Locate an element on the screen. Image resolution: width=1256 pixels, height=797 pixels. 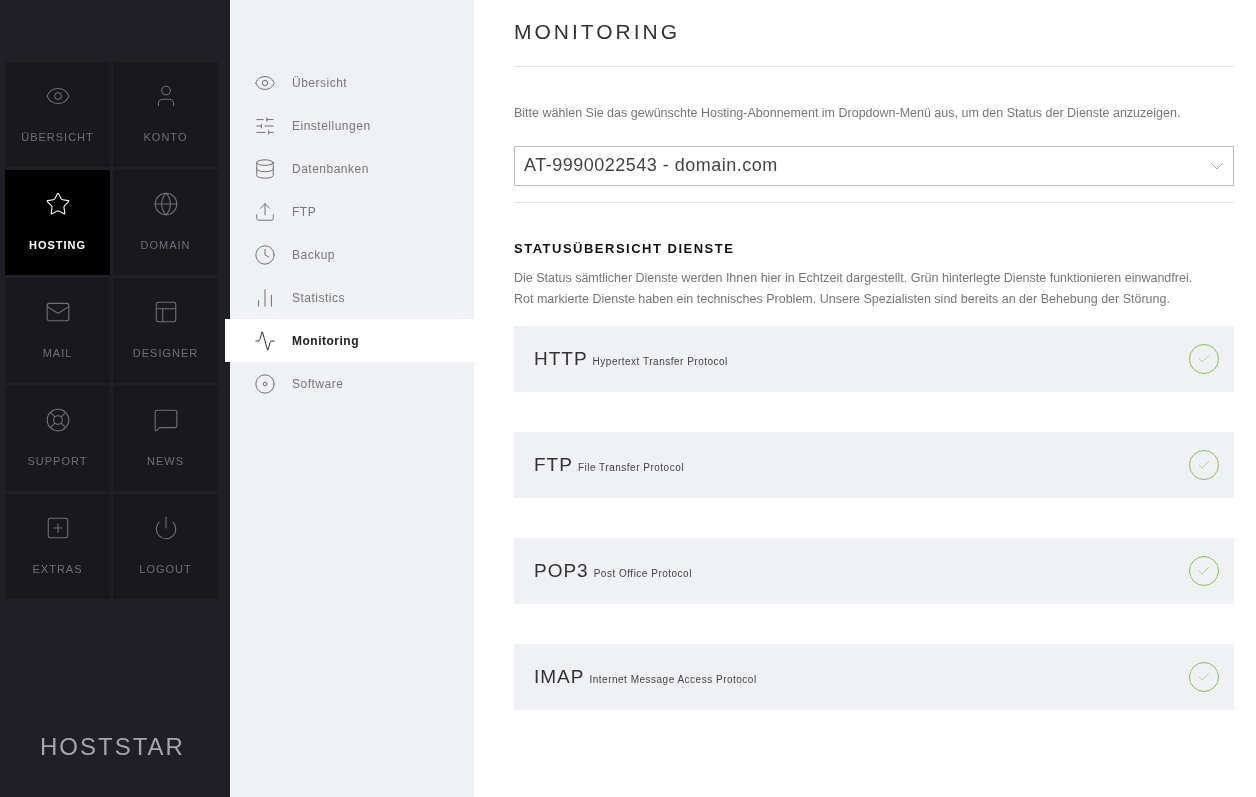
submenu-item: Einstellungen is located at coordinates (349, 125).